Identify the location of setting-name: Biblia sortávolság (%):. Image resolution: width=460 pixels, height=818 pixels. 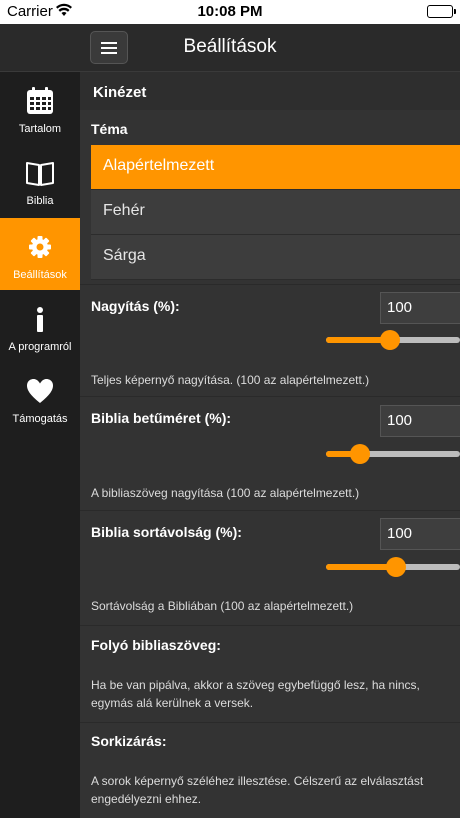
(166, 532).